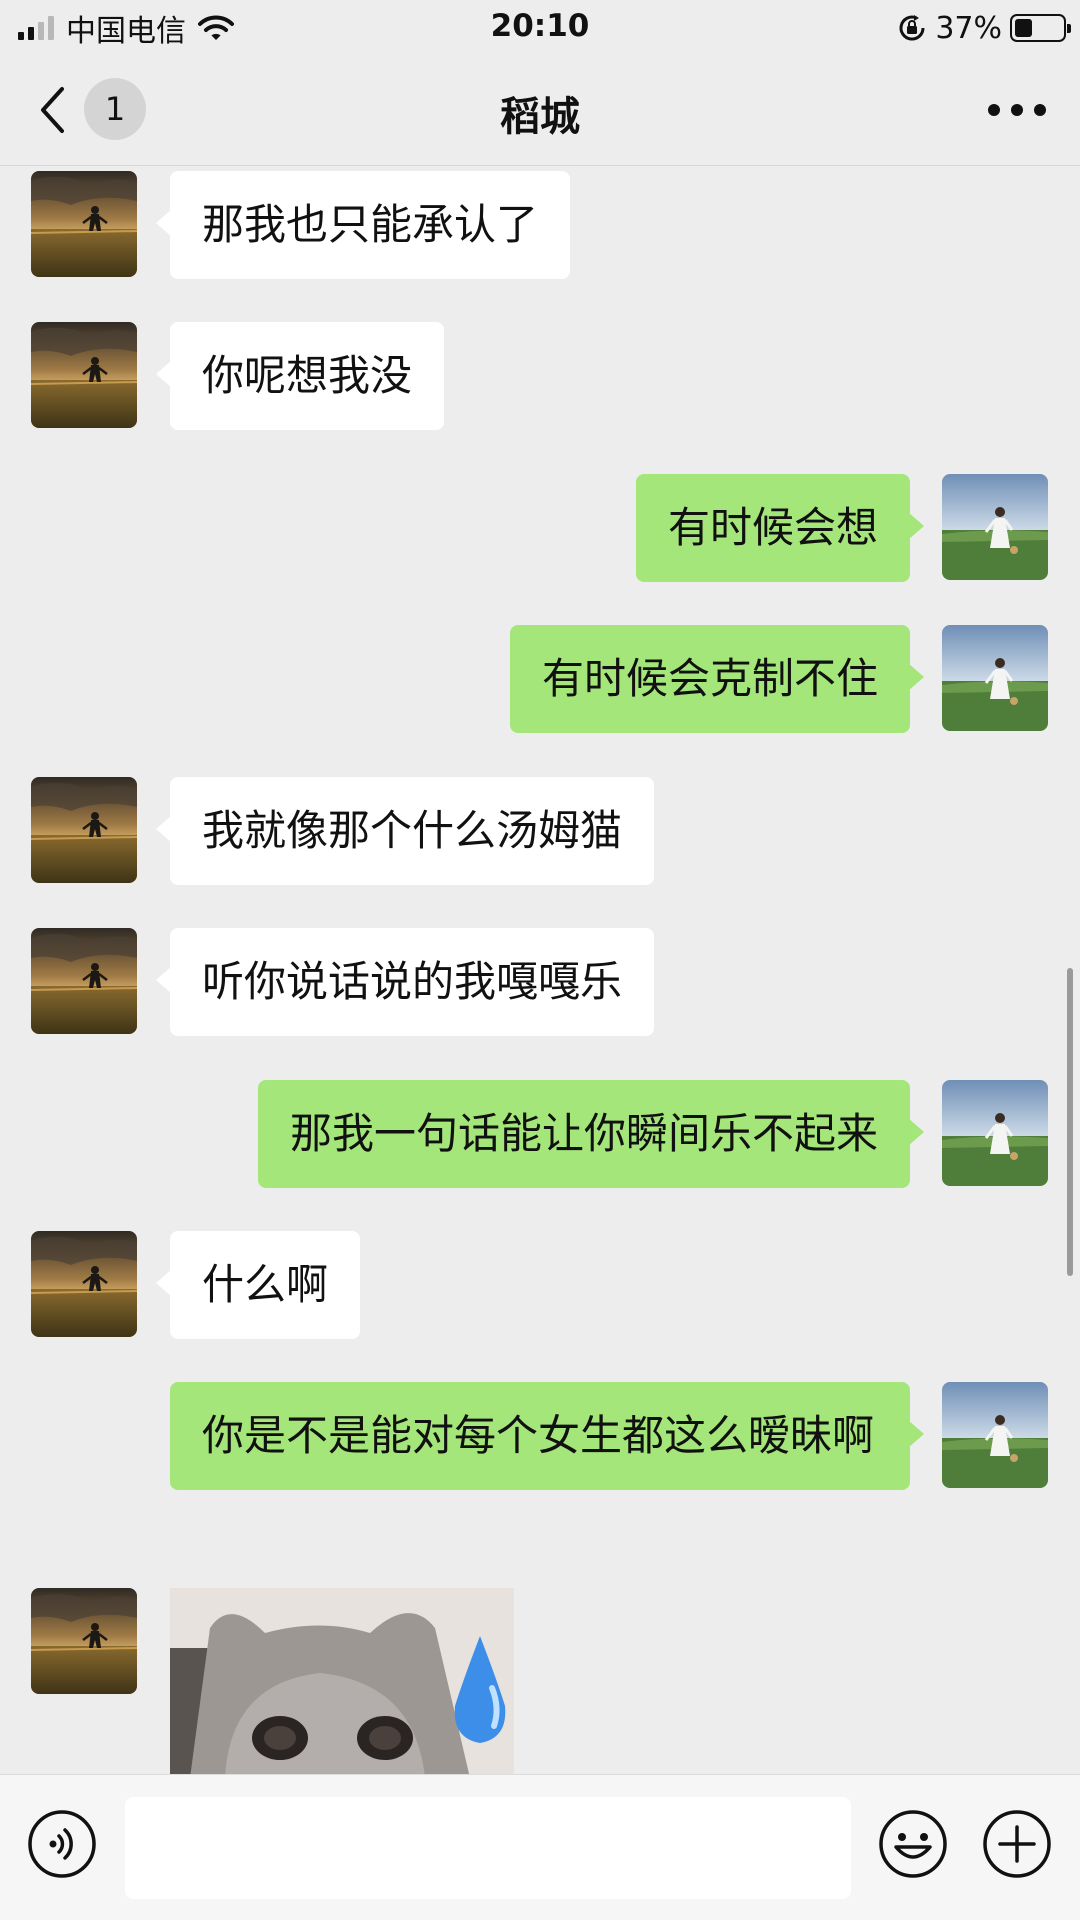  Describe the element at coordinates (1070, 1122) in the screenshot. I see `scroll-indicator` at that location.